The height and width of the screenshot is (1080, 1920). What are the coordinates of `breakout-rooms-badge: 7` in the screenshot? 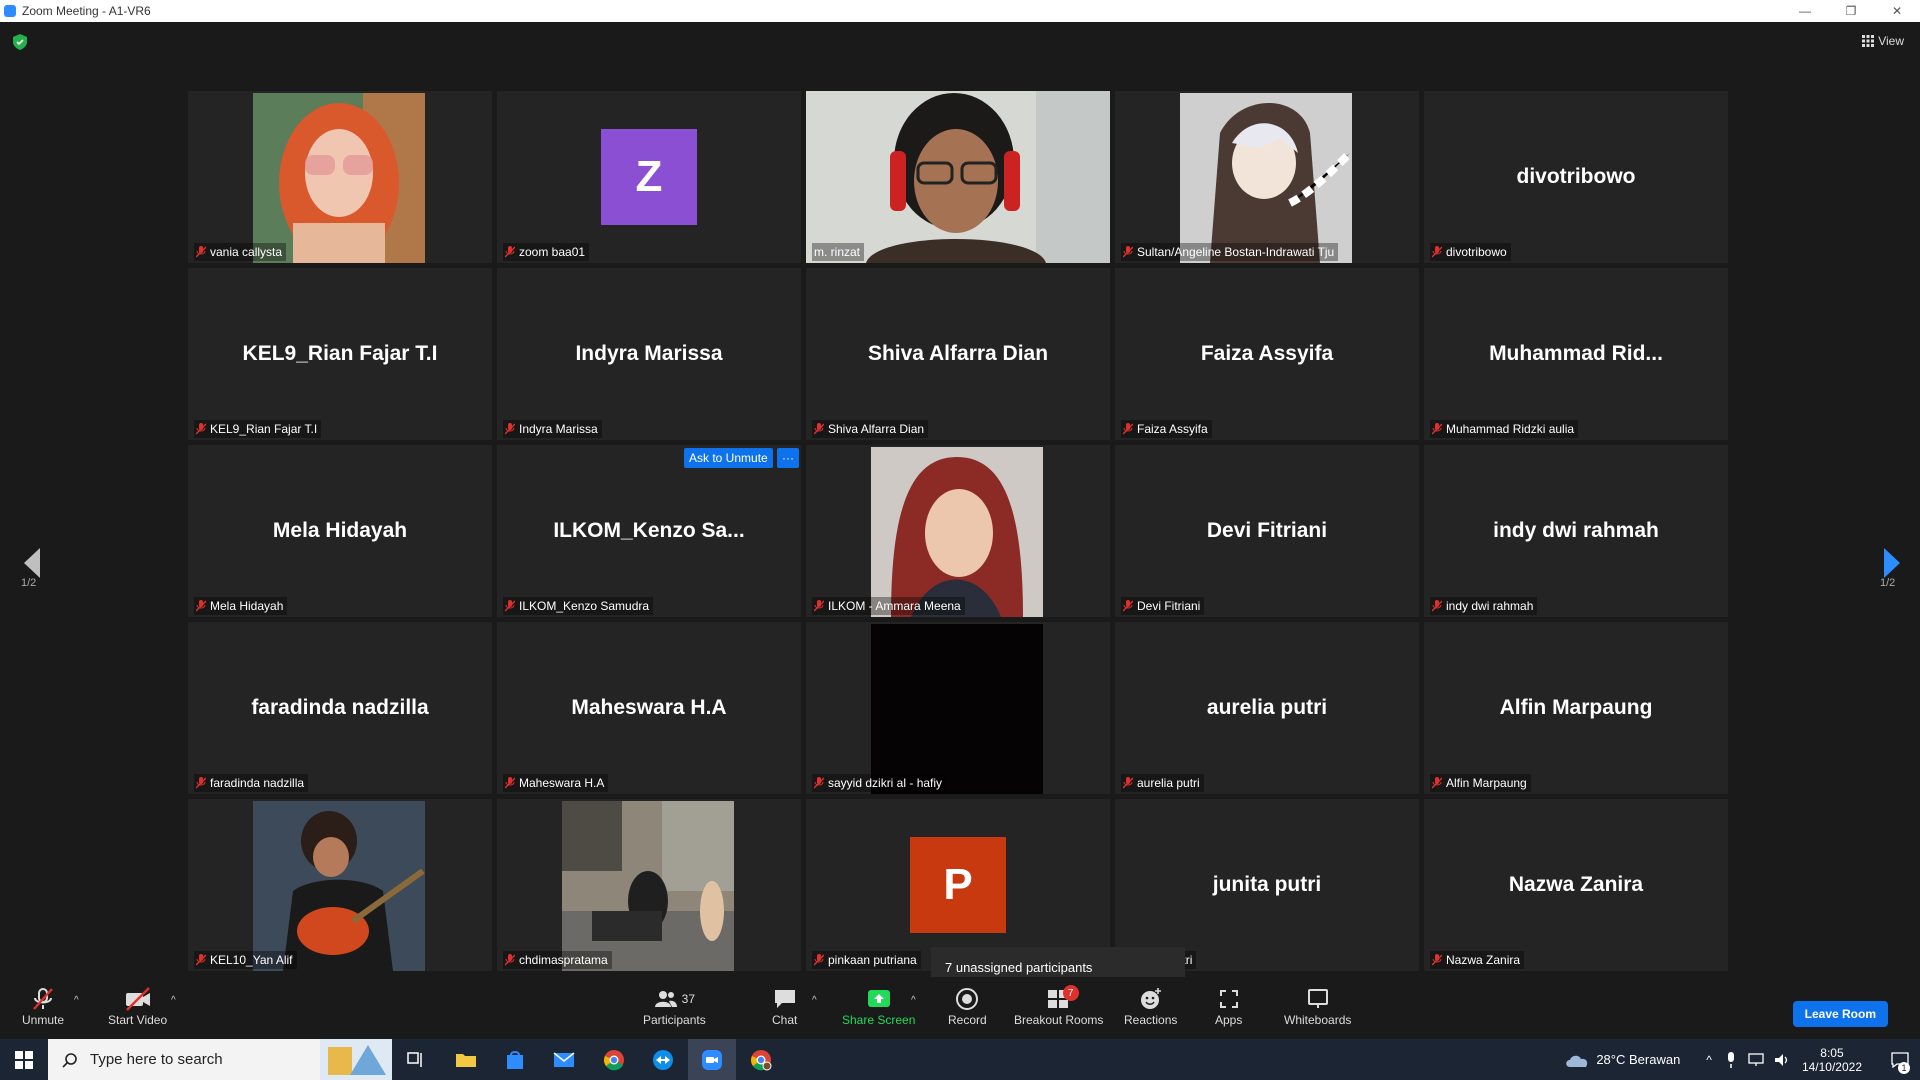 It's located at (1070, 993).